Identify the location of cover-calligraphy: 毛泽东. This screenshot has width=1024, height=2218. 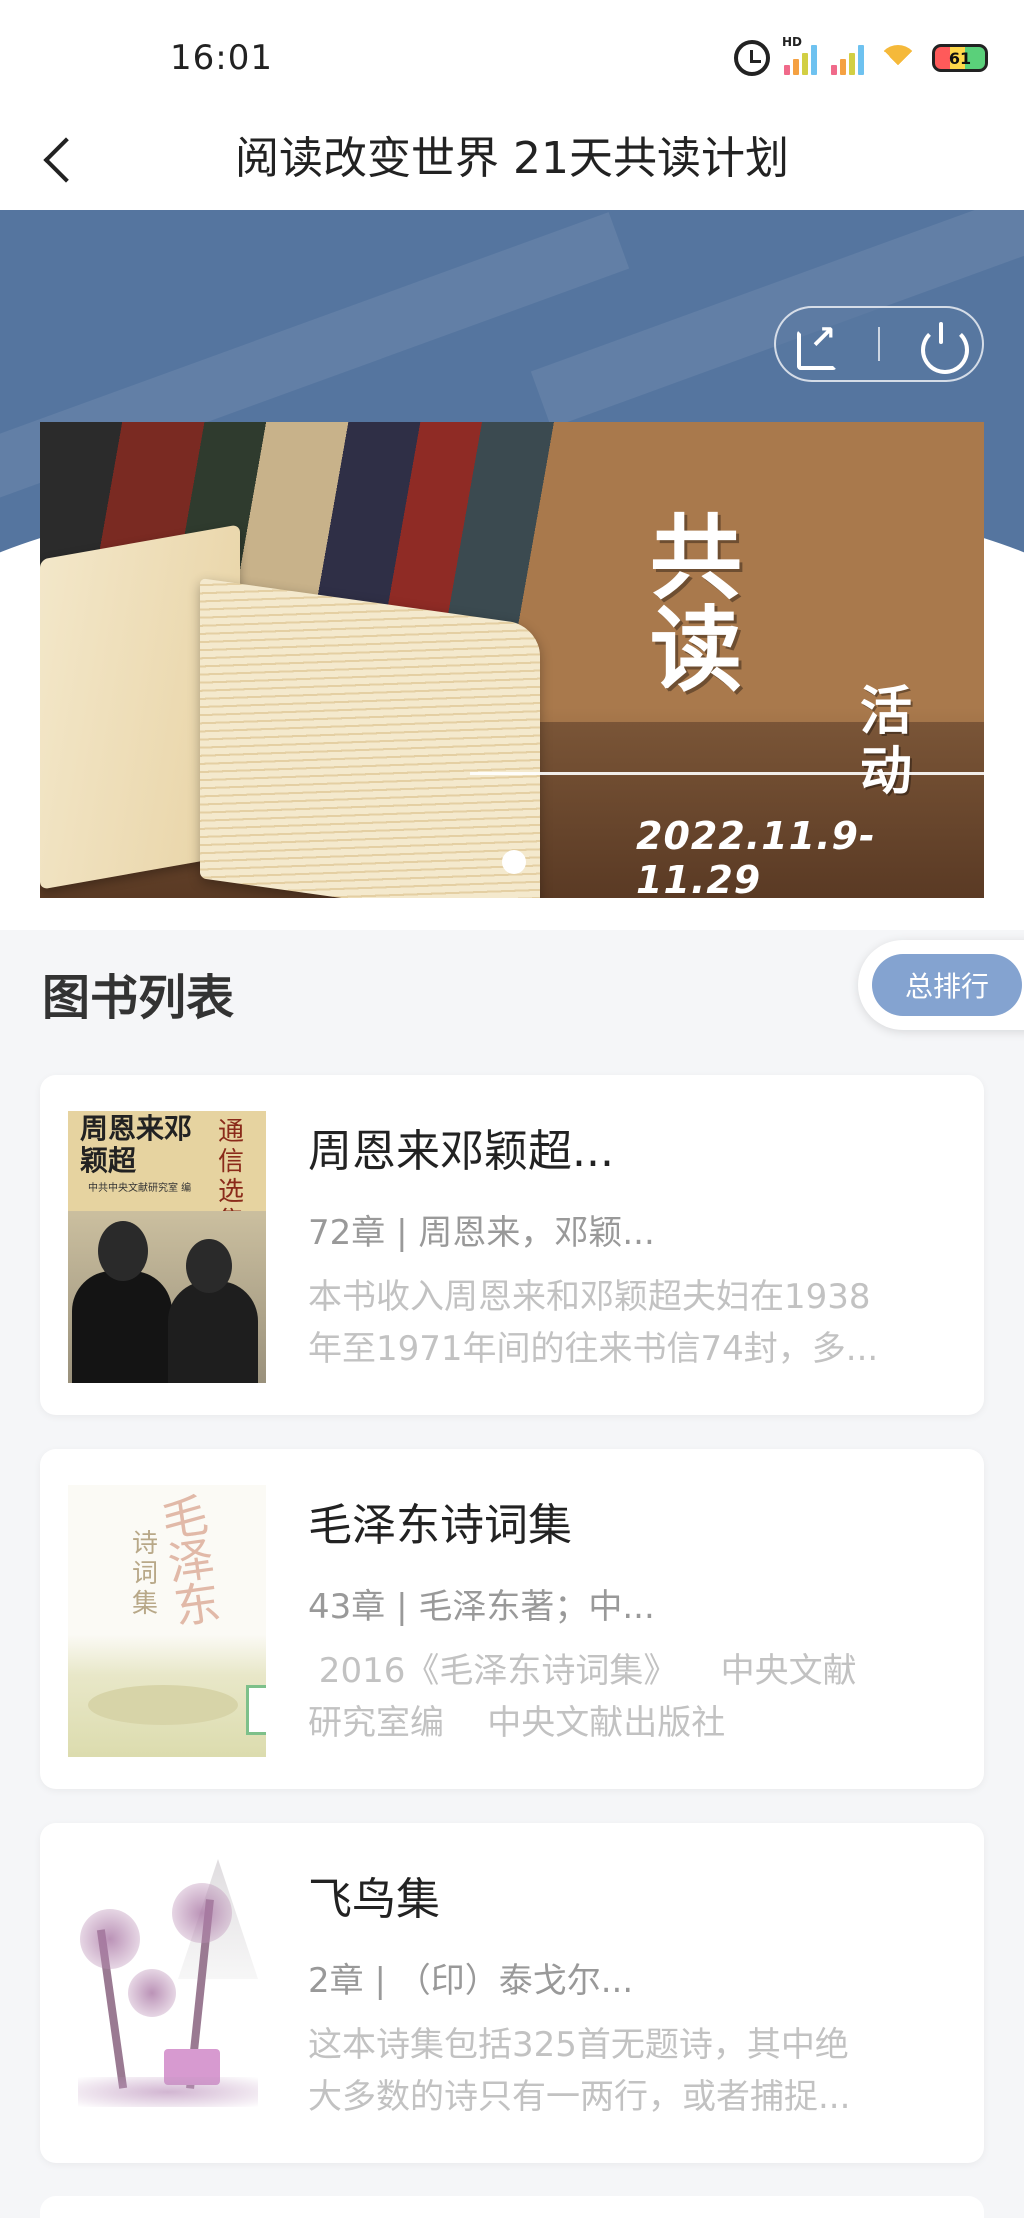
(191, 1561).